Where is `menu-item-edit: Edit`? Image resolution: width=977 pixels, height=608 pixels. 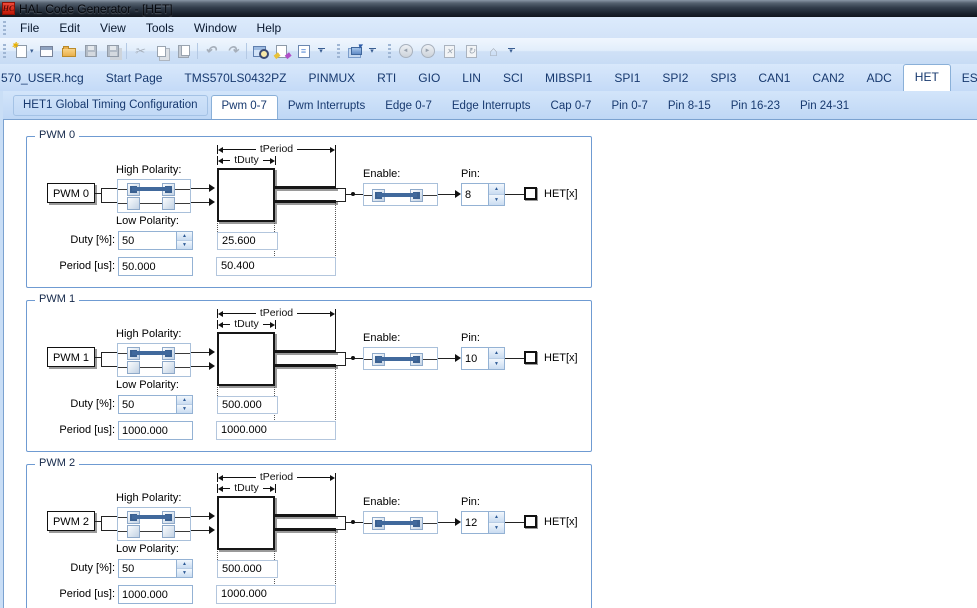 menu-item-edit: Edit is located at coordinates (69, 28).